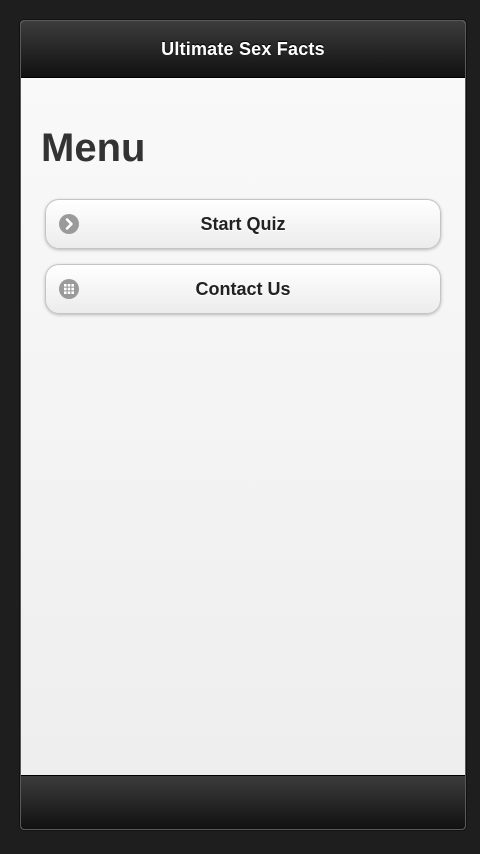 The width and height of the screenshot is (480, 854). I want to click on page-title: Ultimate Sex Facts, so click(243, 48).